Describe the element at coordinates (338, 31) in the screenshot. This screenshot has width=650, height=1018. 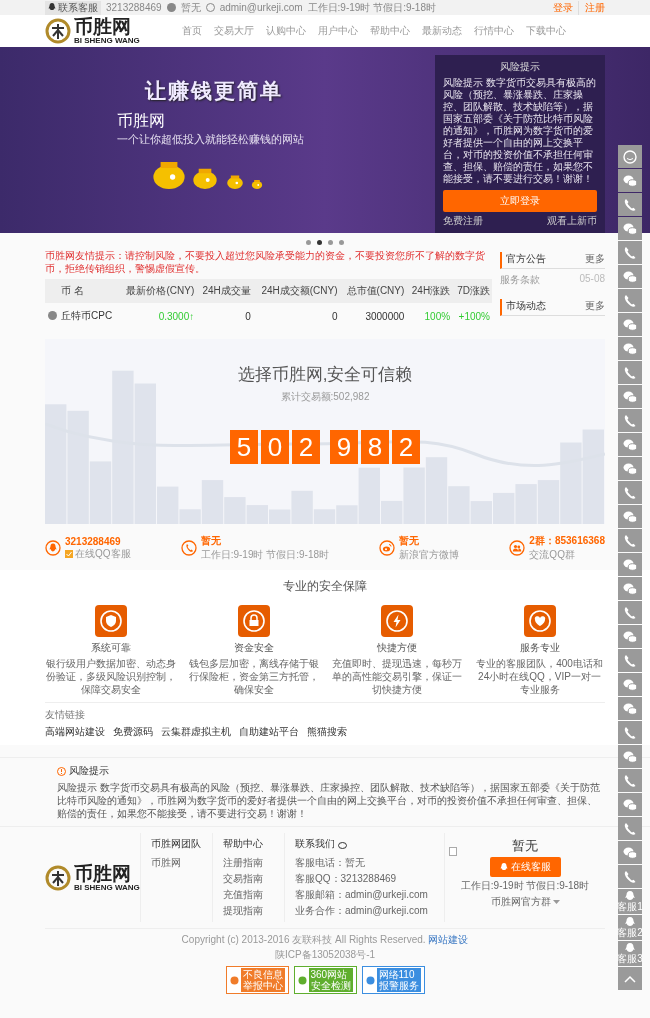
I see `nav-link: 用户中心` at that location.